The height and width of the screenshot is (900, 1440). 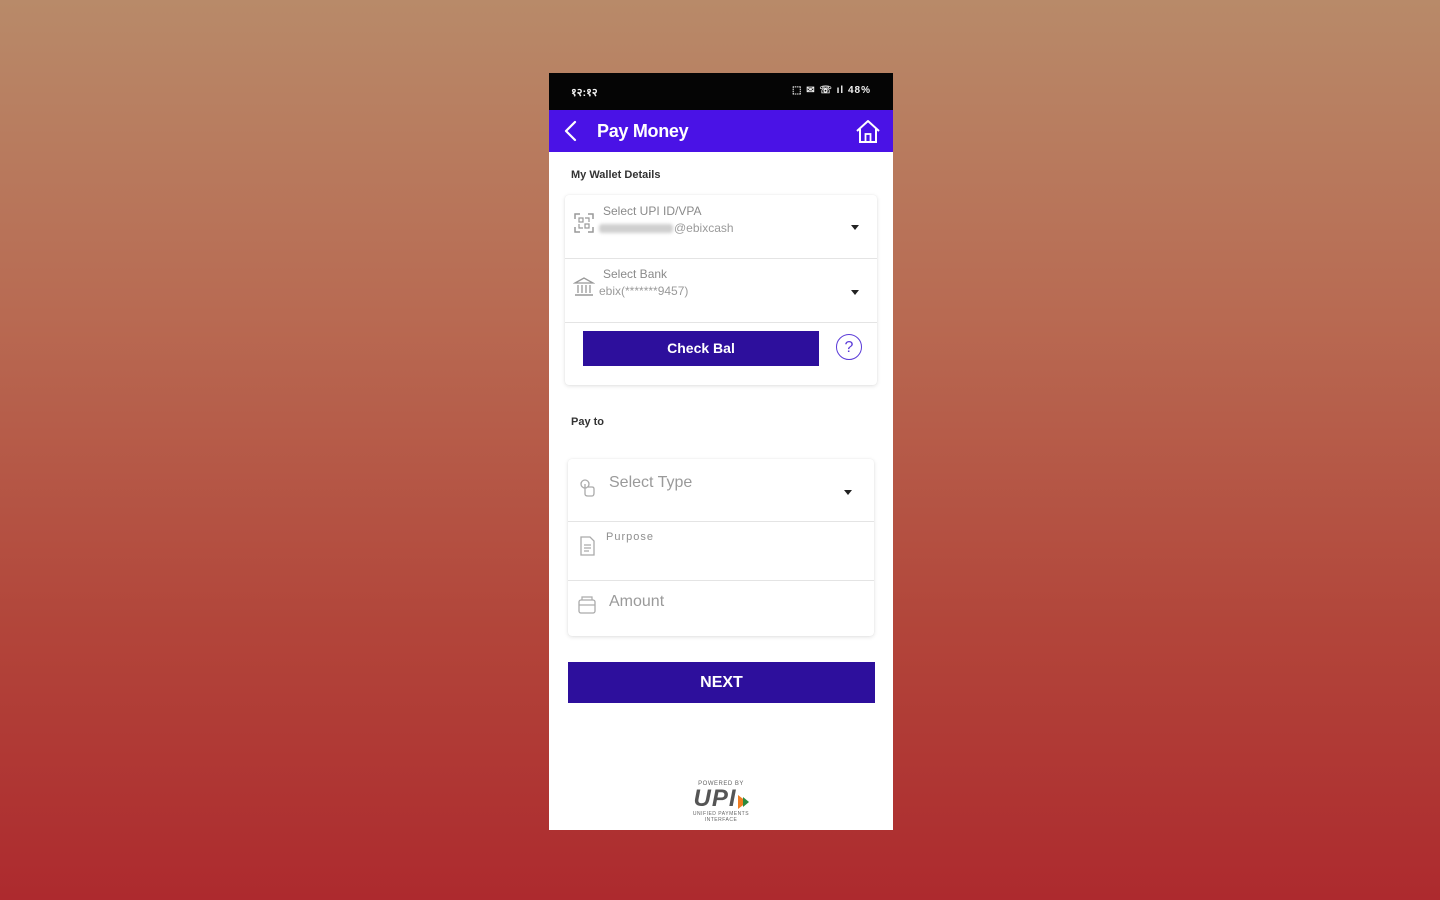 I want to click on select-type-placeholder: Select Type, so click(x=651, y=482).